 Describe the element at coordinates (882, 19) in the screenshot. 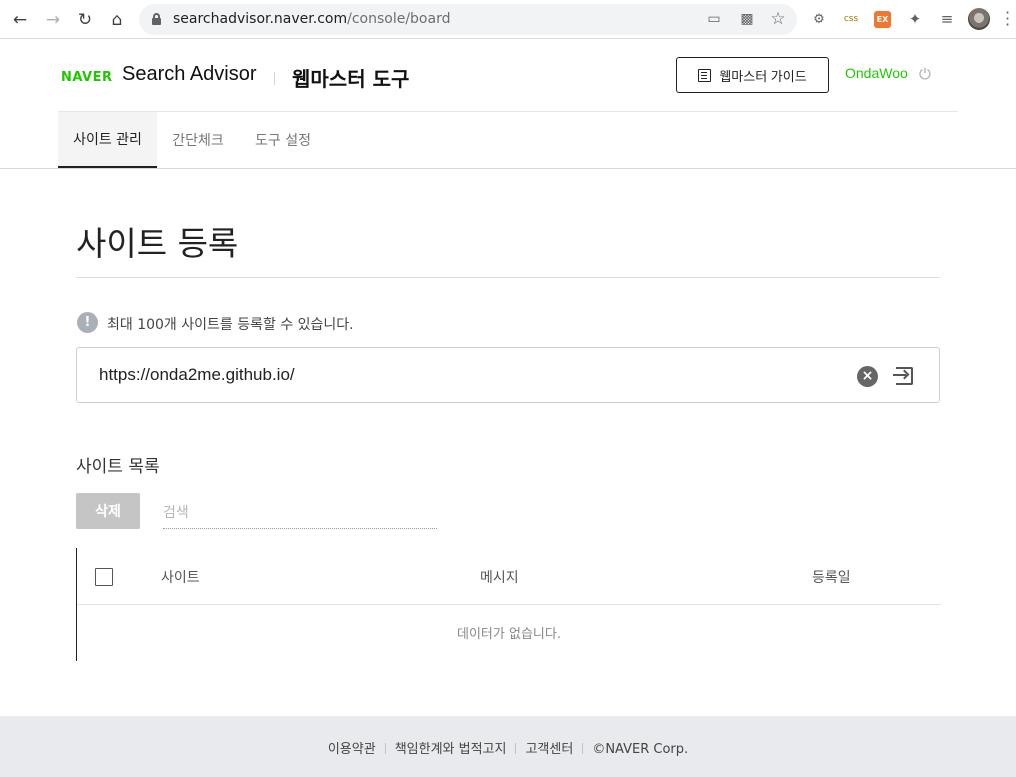

I see `extension-ex-icon: EX` at that location.